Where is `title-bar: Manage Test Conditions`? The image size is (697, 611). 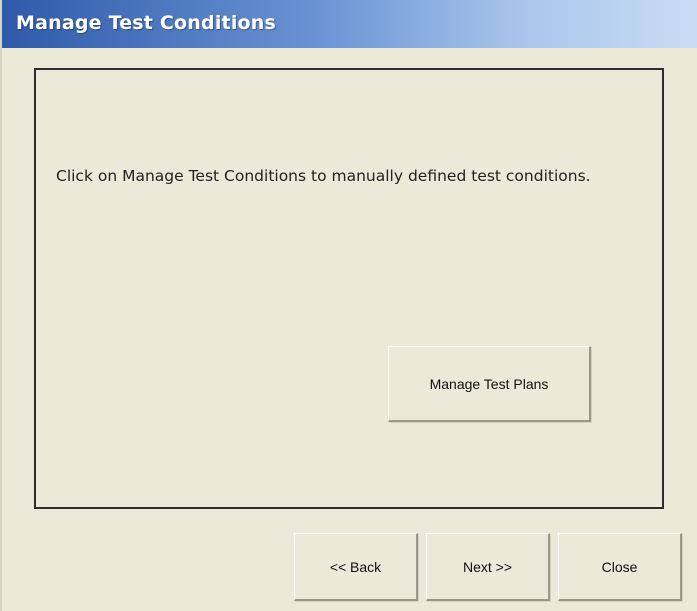 title-bar: Manage Test Conditions is located at coordinates (349, 24).